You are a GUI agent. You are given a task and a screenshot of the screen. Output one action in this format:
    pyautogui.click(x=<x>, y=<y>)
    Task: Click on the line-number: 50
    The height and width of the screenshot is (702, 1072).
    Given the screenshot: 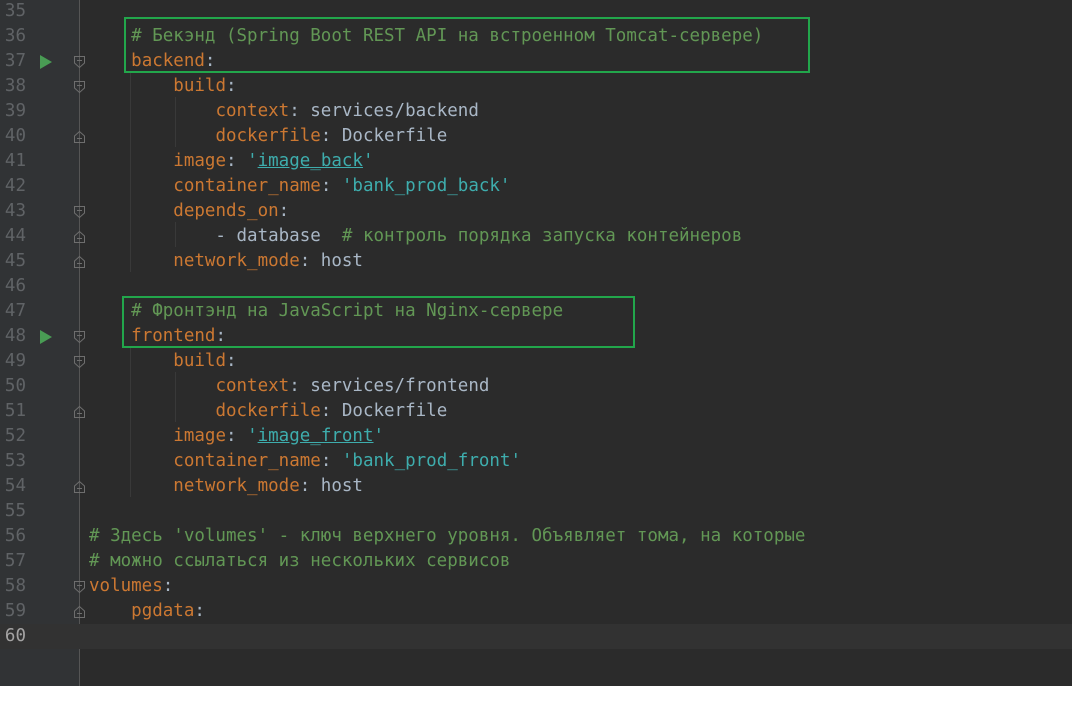 What is the action you would take?
    pyautogui.click(x=15, y=386)
    